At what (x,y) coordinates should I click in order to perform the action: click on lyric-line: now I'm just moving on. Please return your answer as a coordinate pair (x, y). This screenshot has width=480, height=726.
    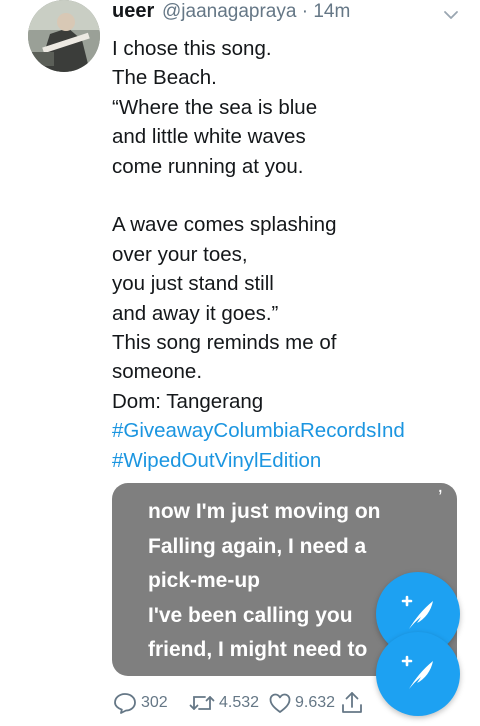
    Looking at the image, I should click on (264, 511).